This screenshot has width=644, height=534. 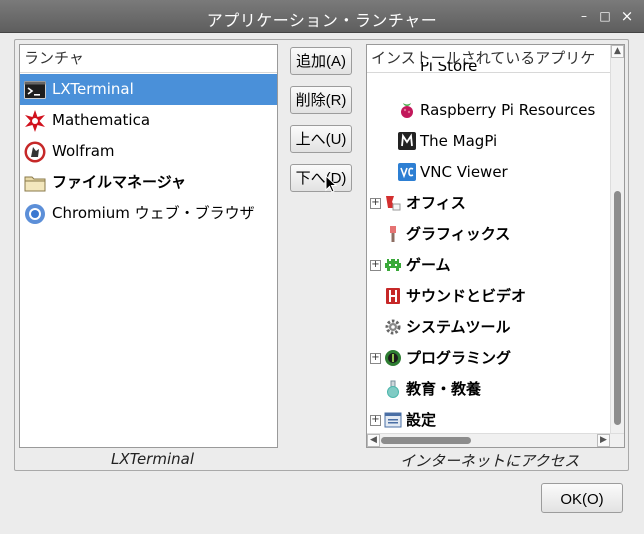 I want to click on tree-item-sound-video: サウンドとビデオ, so click(x=495, y=296).